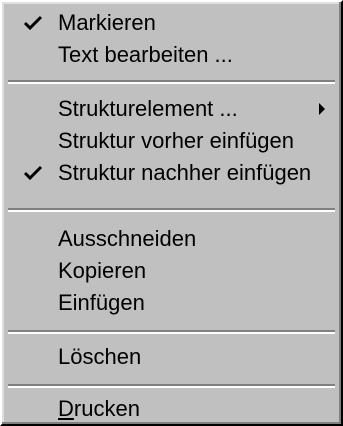 The height and width of the screenshot is (426, 343). Describe the element at coordinates (100, 356) in the screenshot. I see `menu-item-label: Löschen` at that location.